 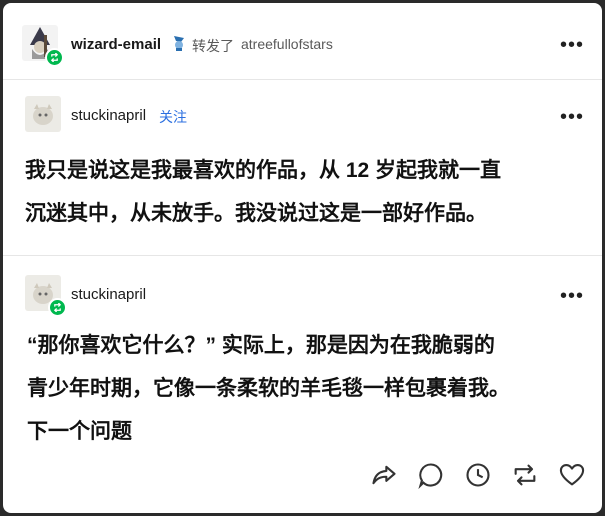 What do you see at coordinates (525, 475) in the screenshot?
I see `reblog-icon` at bounding box center [525, 475].